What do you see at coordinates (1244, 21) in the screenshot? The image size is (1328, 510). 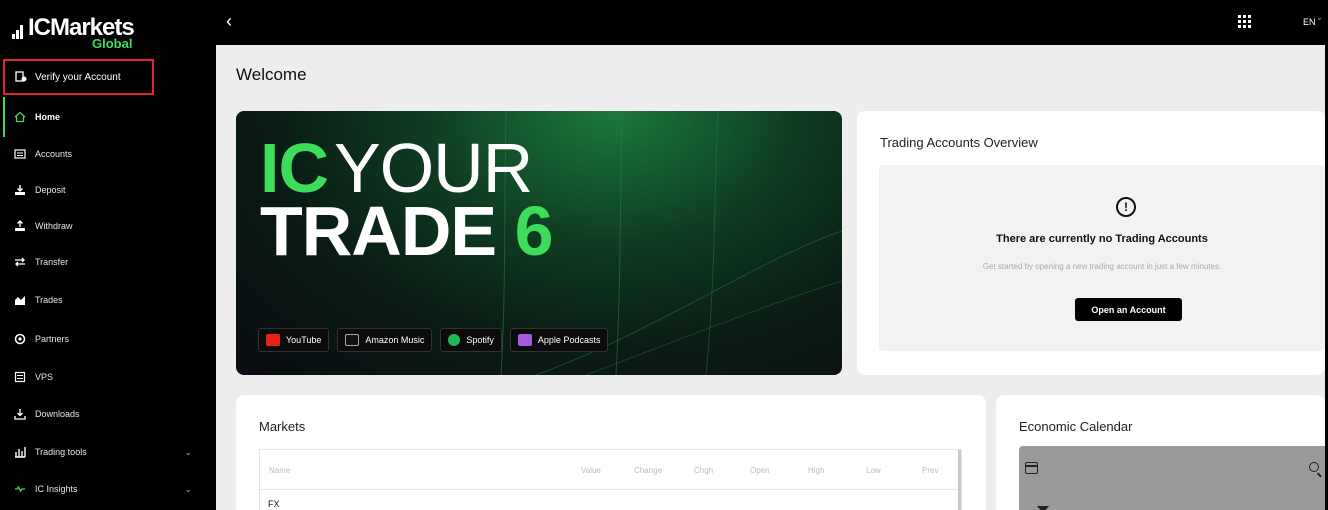 I see `apps-grid-icon` at bounding box center [1244, 21].